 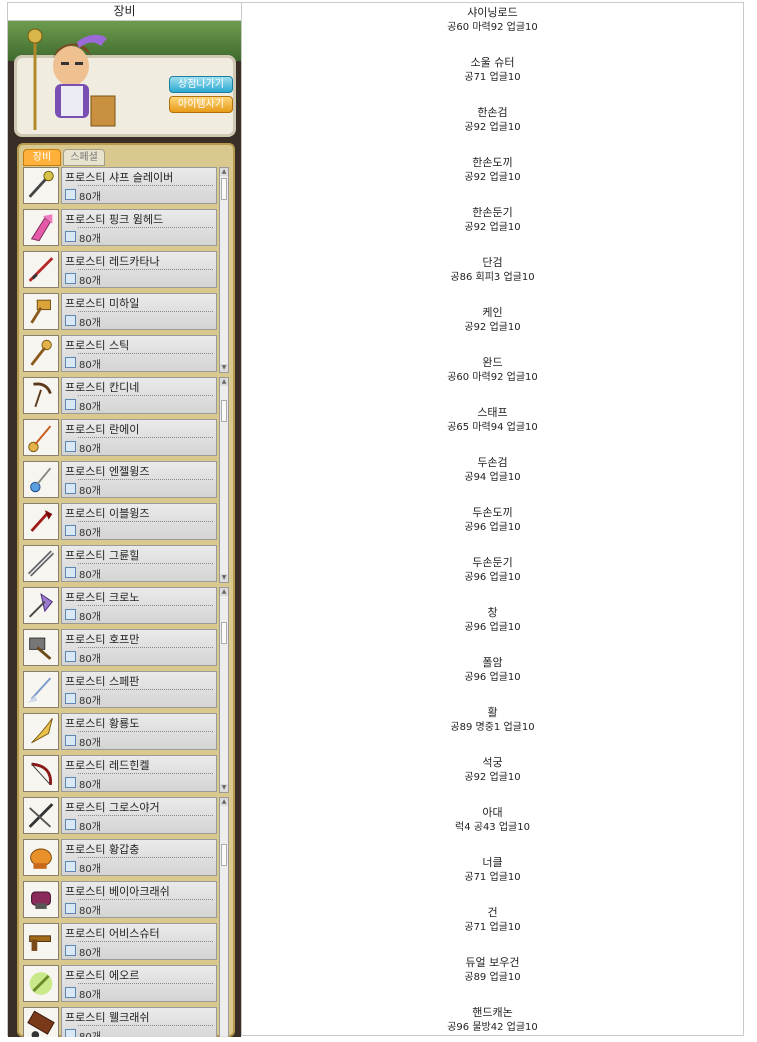 What do you see at coordinates (102, 975) in the screenshot?
I see `item-name: 프로스티 에오르` at bounding box center [102, 975].